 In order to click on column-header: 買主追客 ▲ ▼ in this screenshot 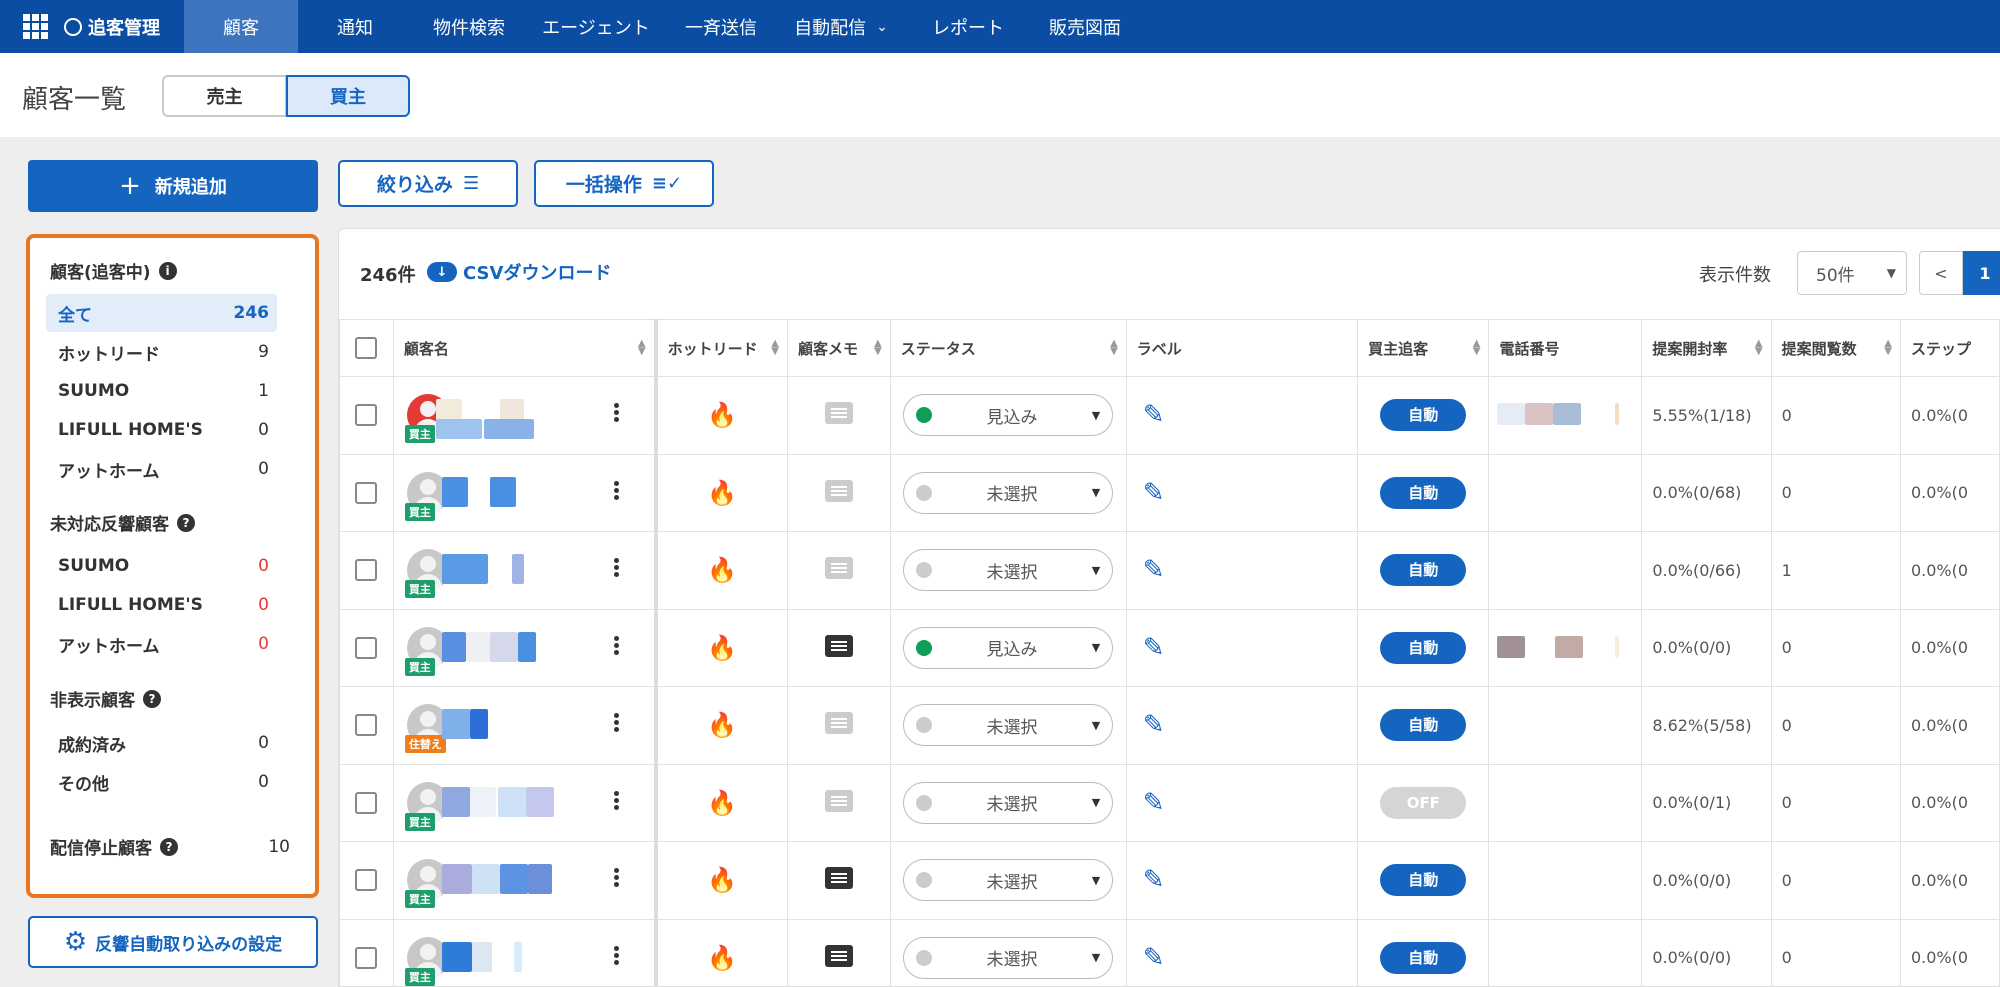, I will do `click(1423, 348)`.